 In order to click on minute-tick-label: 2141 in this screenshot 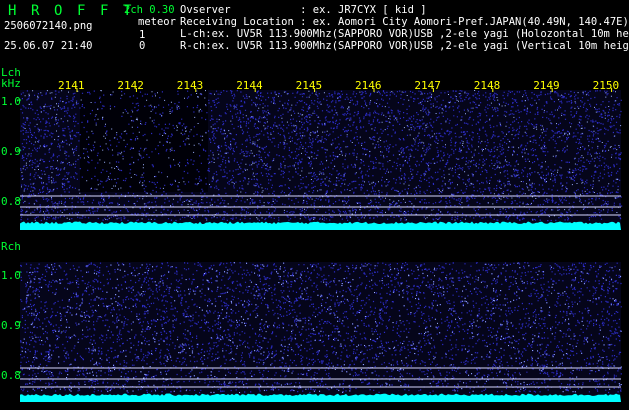, I will do `click(71, 85)`.